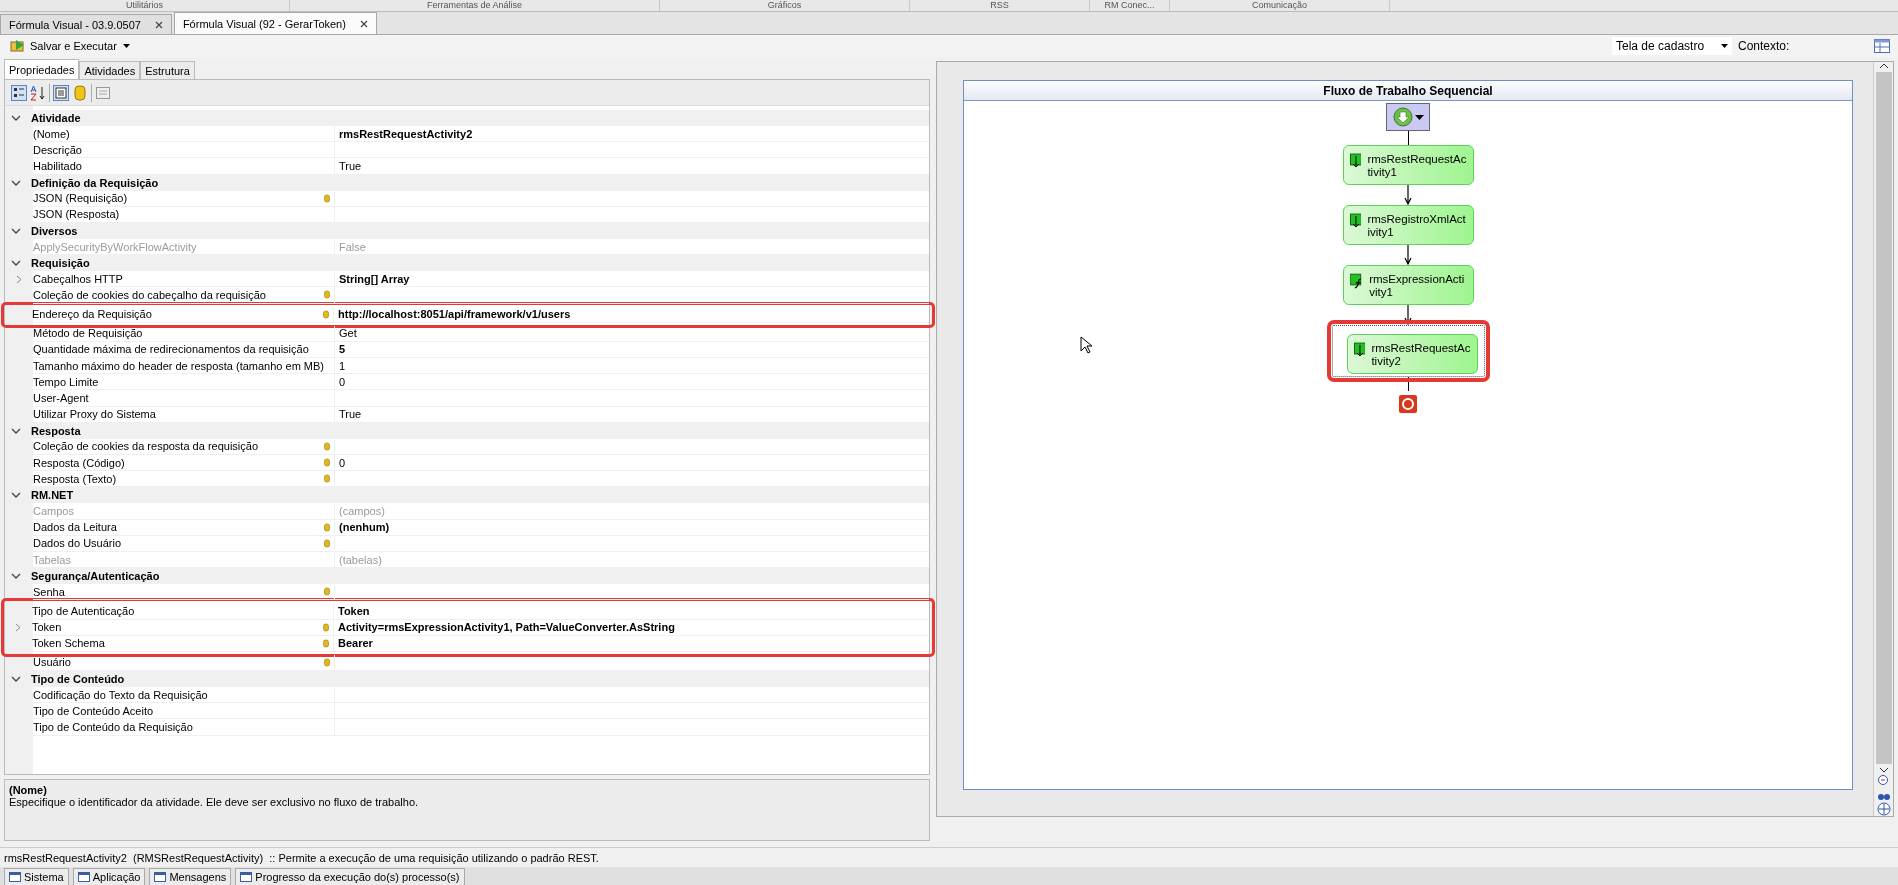  I want to click on canvas-title: Fluxo de Trabalho Sequencial, so click(1408, 91).